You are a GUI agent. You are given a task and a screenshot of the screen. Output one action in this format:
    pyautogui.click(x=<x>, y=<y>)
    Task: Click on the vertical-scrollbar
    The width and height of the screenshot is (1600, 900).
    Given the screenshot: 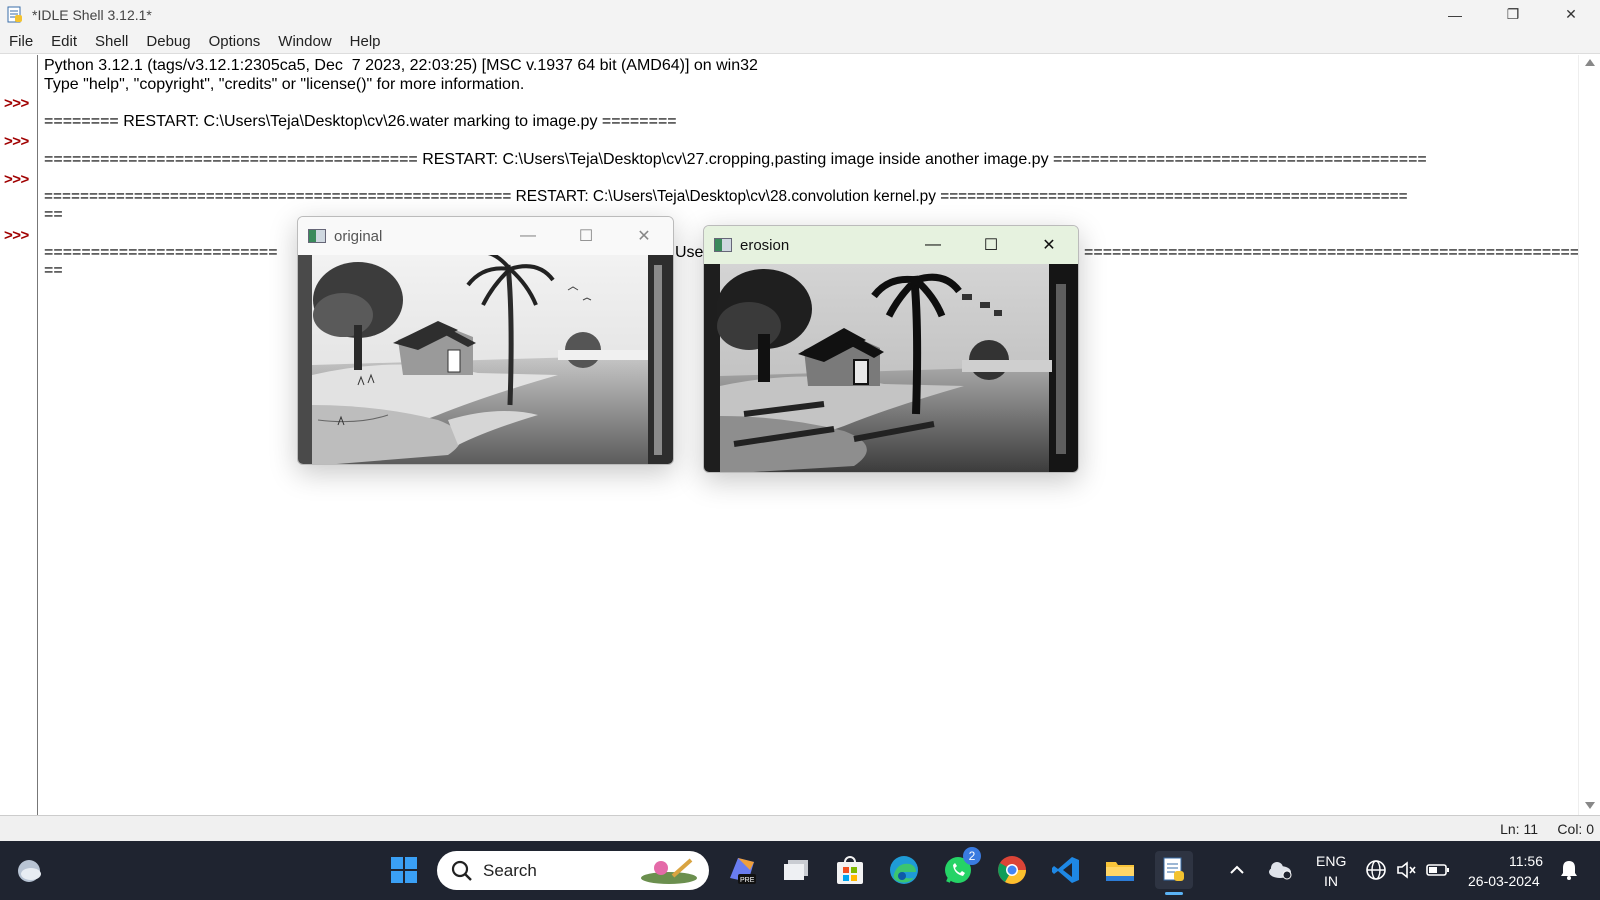 What is the action you would take?
    pyautogui.click(x=1589, y=435)
    